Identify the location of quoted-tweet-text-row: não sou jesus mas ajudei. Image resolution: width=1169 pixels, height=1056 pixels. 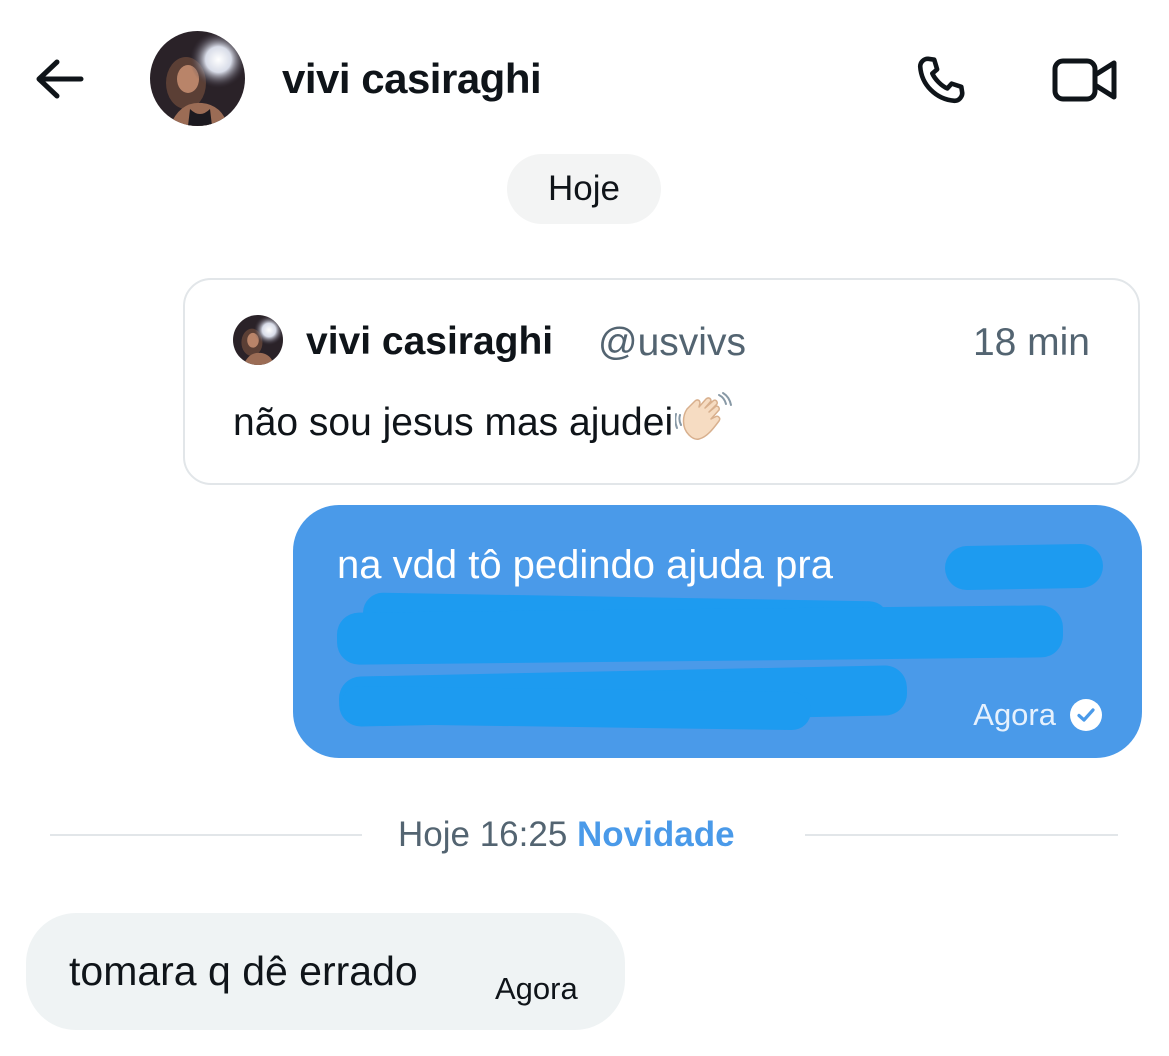
(483, 421).